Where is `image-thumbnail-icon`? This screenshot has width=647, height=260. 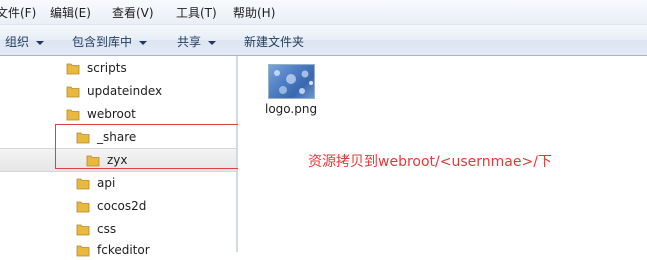 image-thumbnail-icon is located at coordinates (293, 82).